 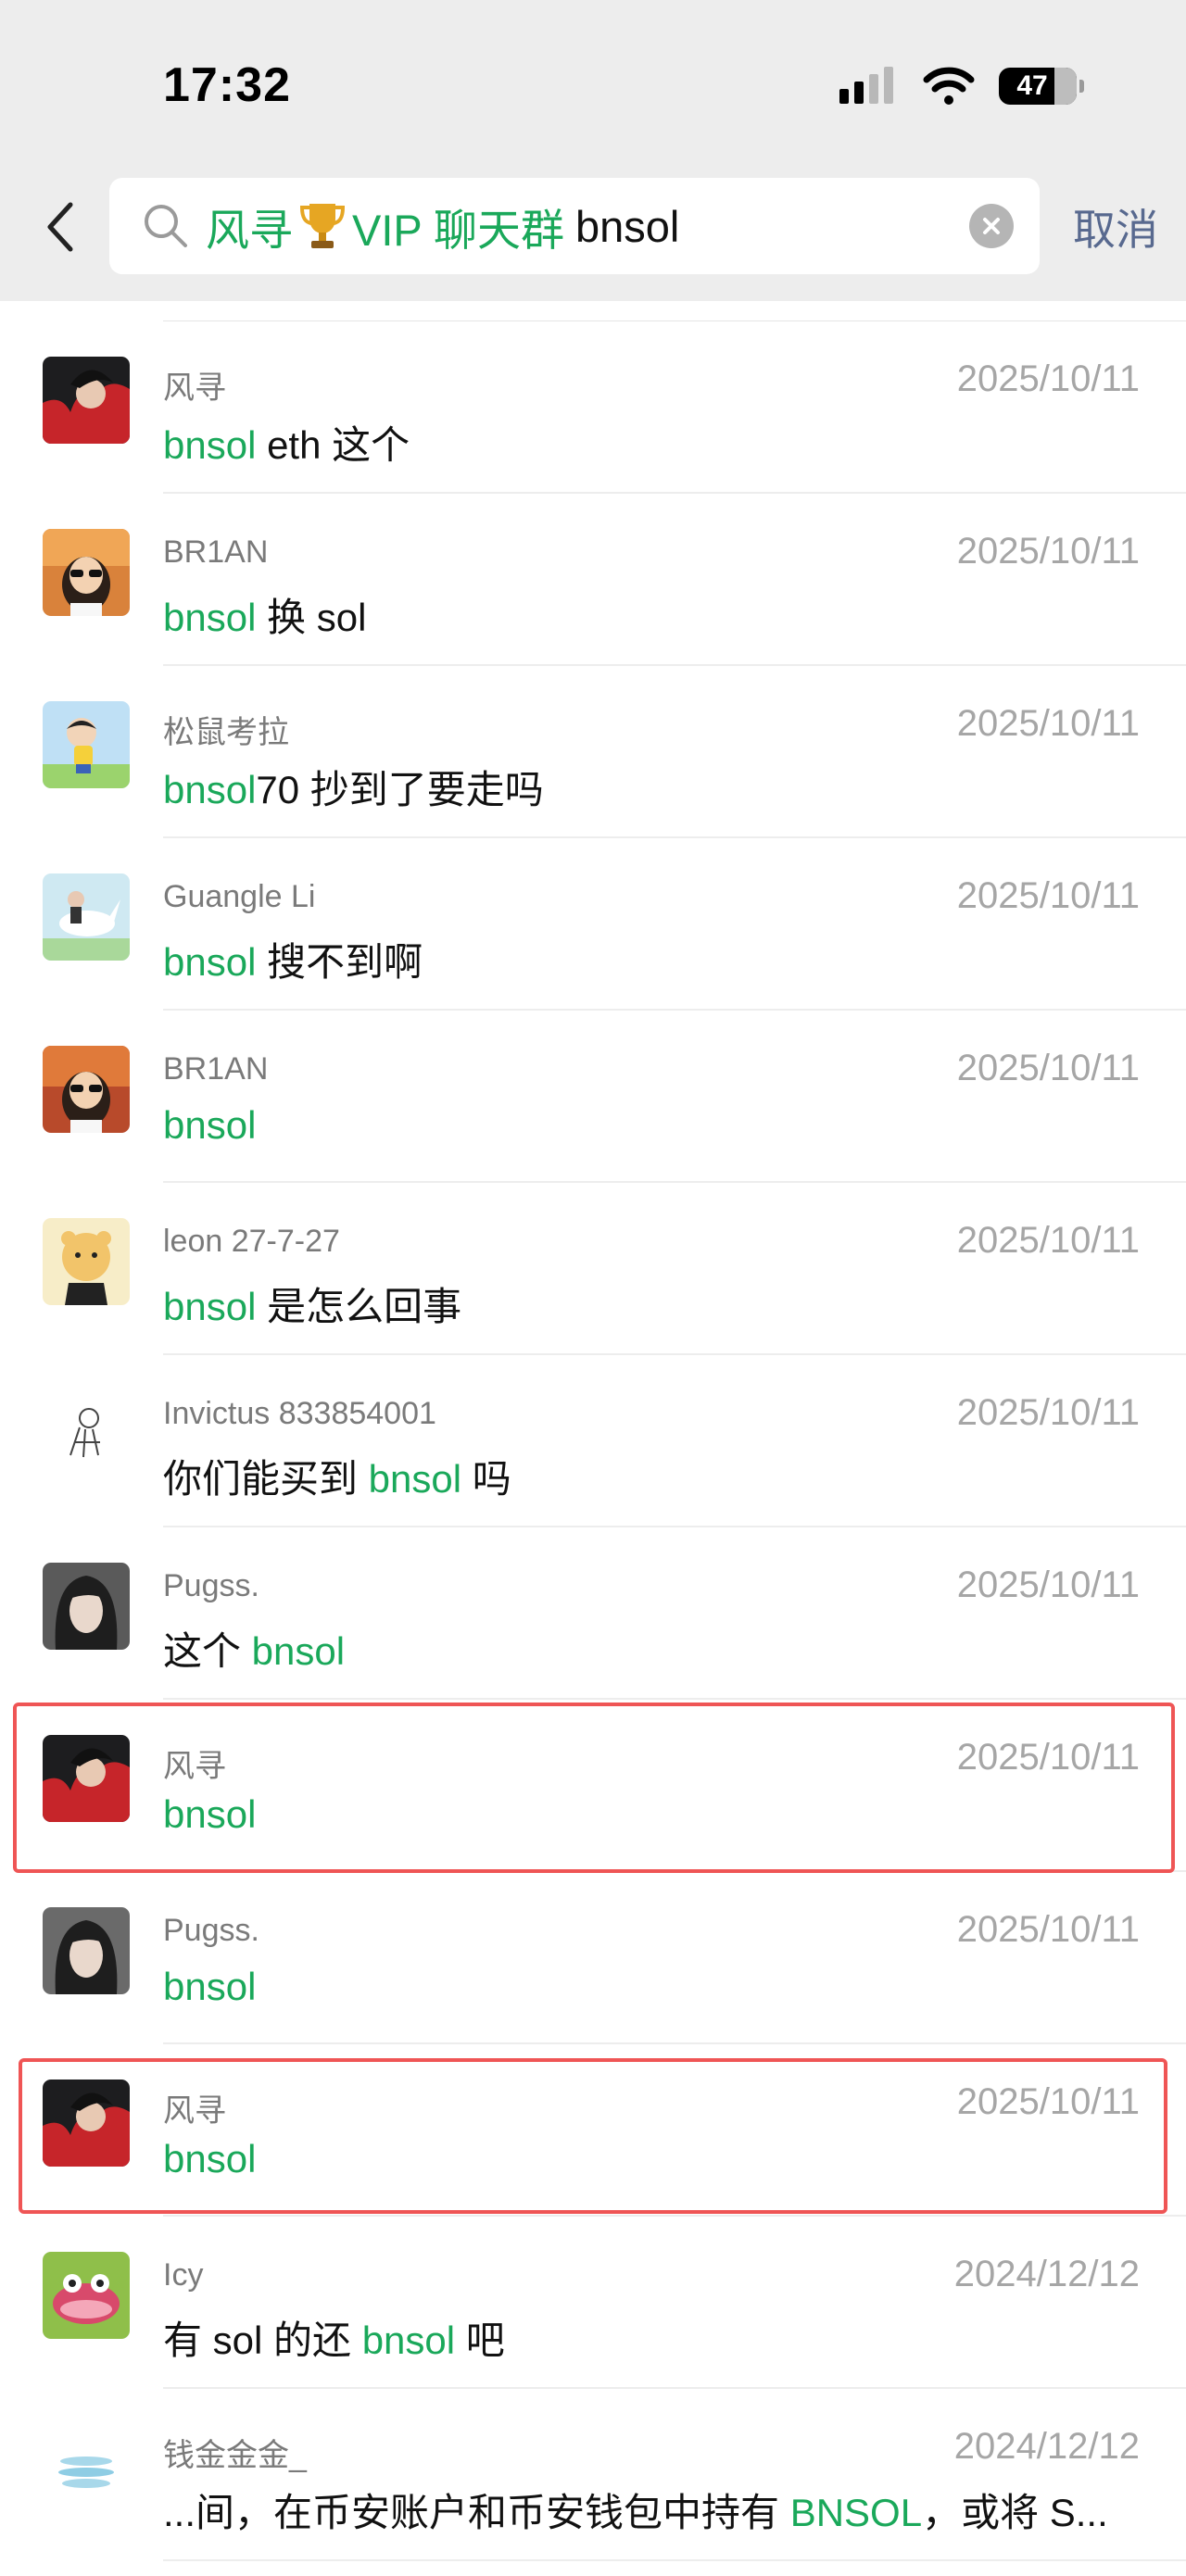 I want to click on status-time: 17:32, so click(x=227, y=85).